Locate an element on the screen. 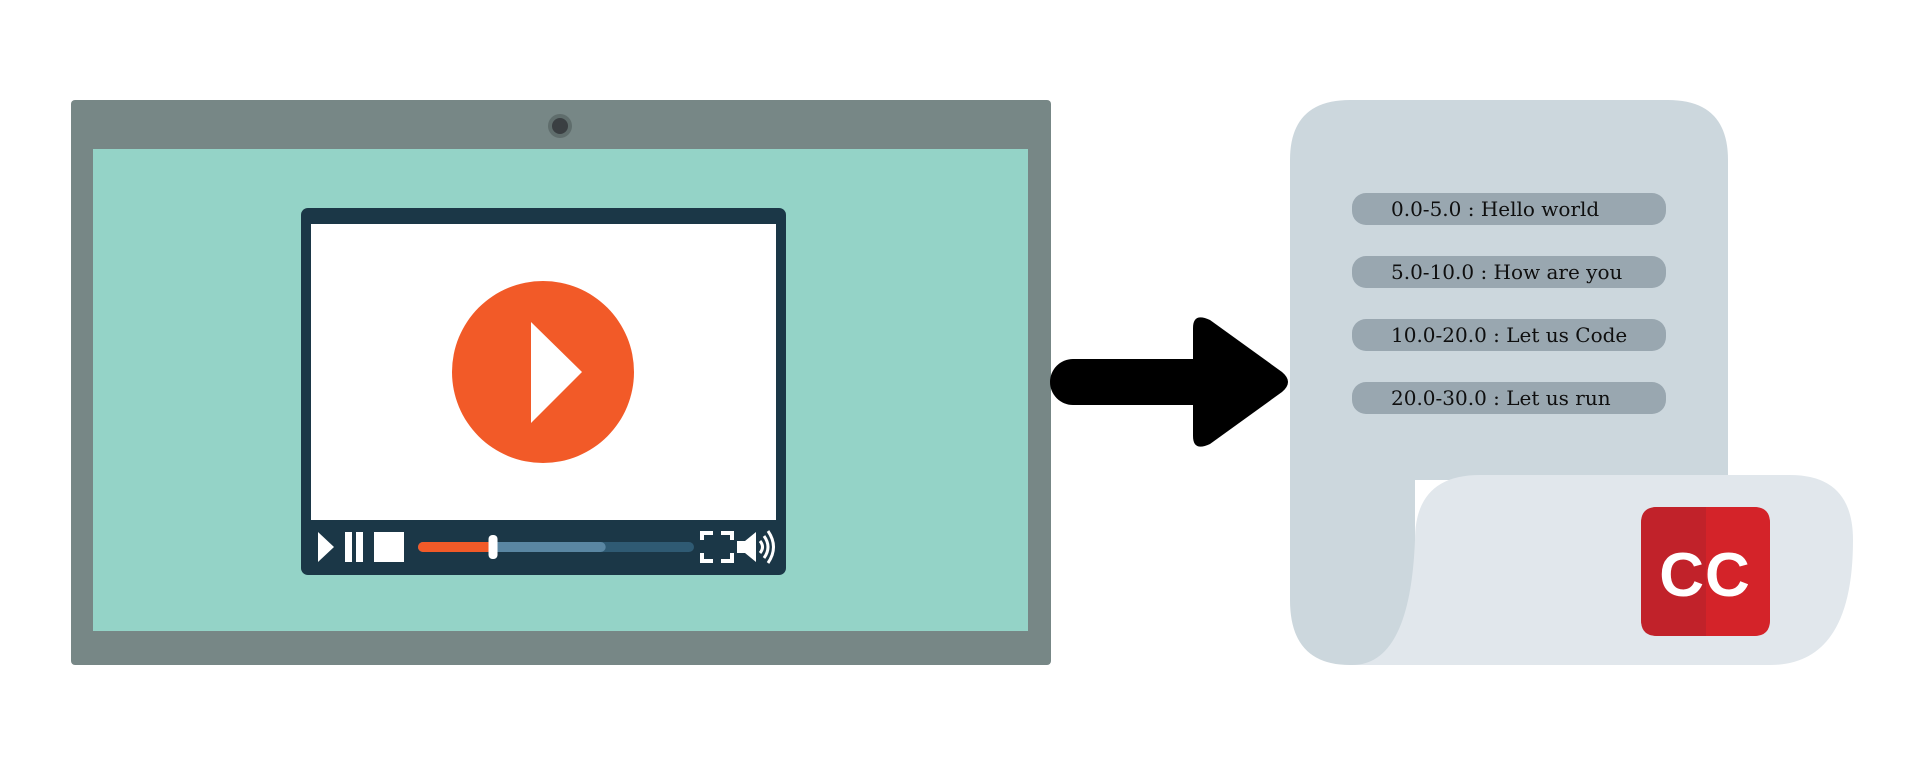 The image size is (1919, 758). caption-text: 10.0-20.0 : Let us Code is located at coordinates (1509, 335).